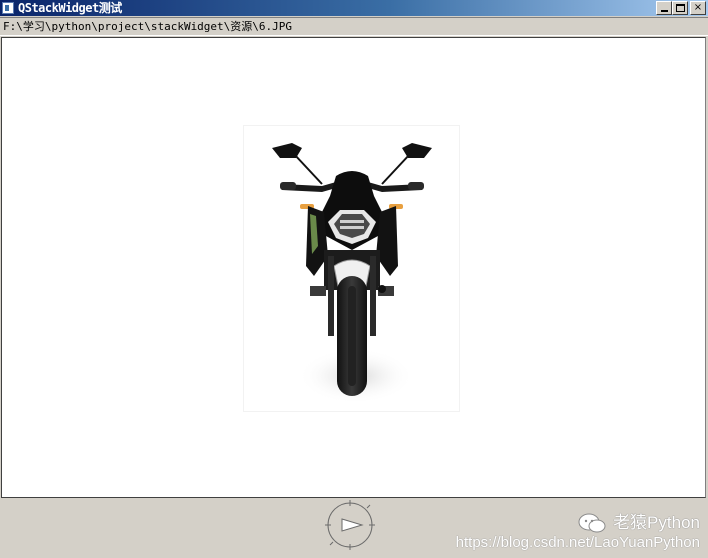 The width and height of the screenshot is (708, 558). I want to click on title-bar: QStackWidget测试 ×, so click(354, 8).